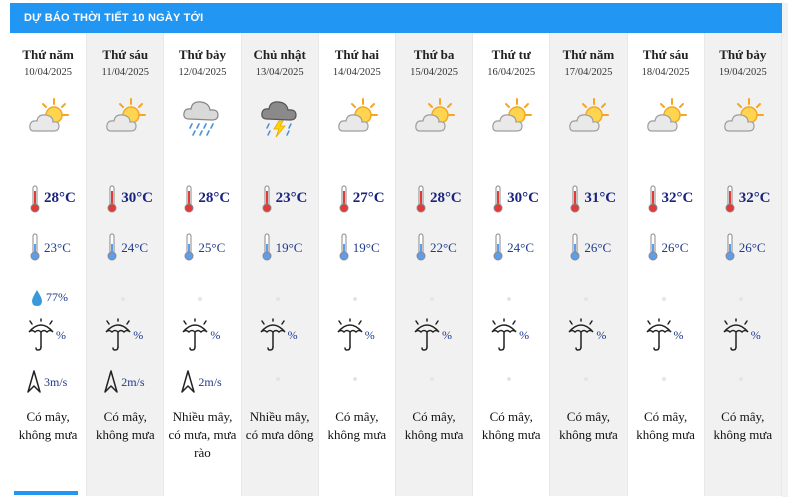 This screenshot has height=500, width=800. Describe the element at coordinates (785, 250) in the screenshot. I see `scrollbar-track` at that location.